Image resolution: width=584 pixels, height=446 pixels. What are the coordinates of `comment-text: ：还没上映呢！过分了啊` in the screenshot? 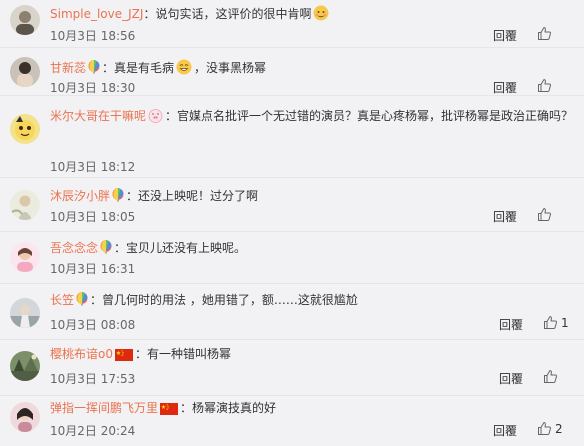 It's located at (192, 196).